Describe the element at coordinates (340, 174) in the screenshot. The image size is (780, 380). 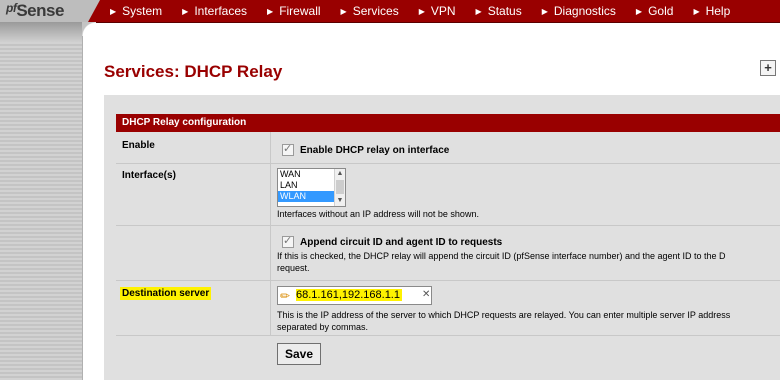
I see `scroll-up-icon: ▲` at that location.